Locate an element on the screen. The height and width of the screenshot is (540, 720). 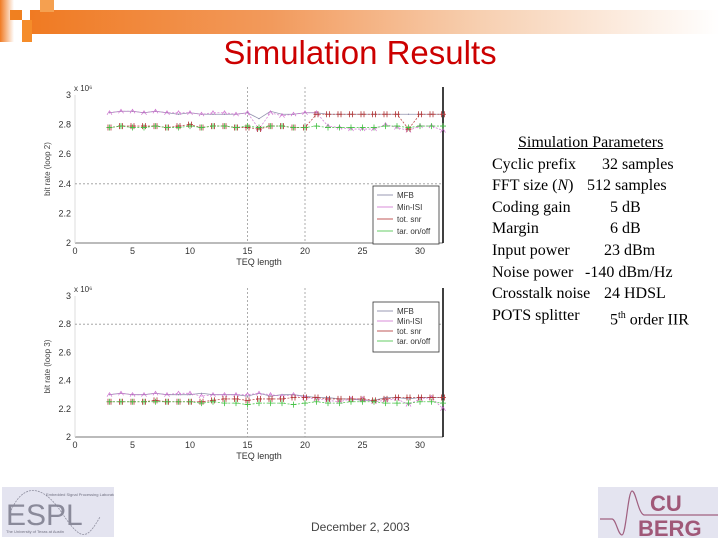
espl-bottom-caption: The University of Texas at Austin is located at coordinates (35, 531).